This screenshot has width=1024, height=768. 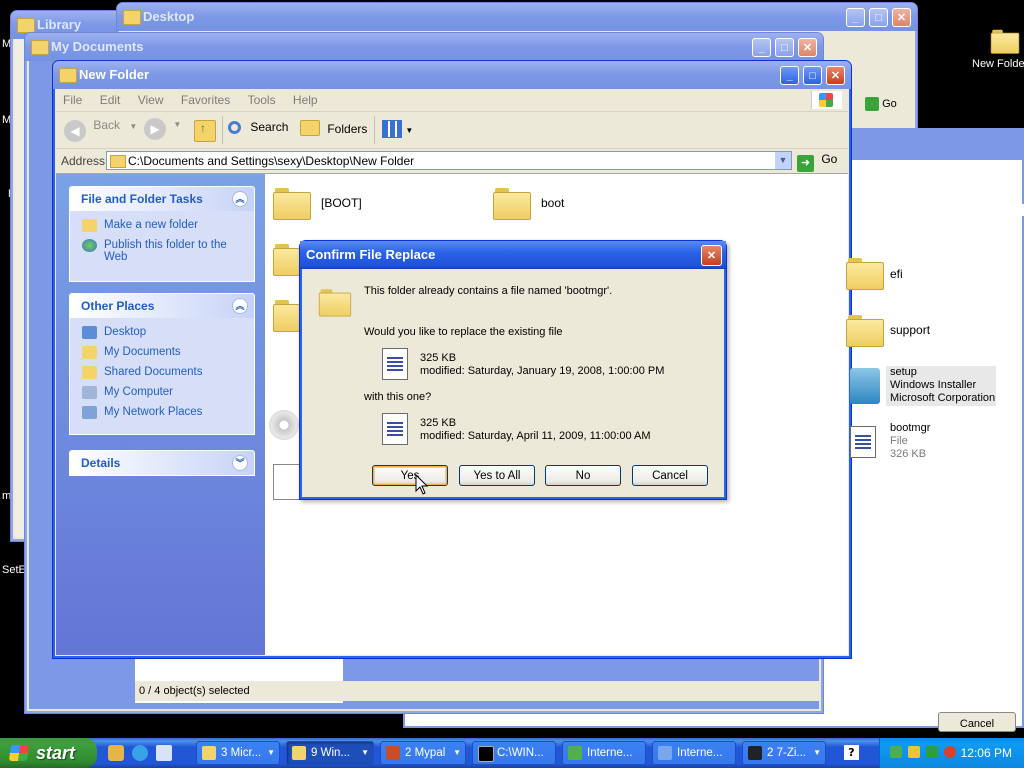 What do you see at coordinates (517, 17) in the screenshot?
I see `desktop-titlebar: Desktop _ □ ✕` at bounding box center [517, 17].